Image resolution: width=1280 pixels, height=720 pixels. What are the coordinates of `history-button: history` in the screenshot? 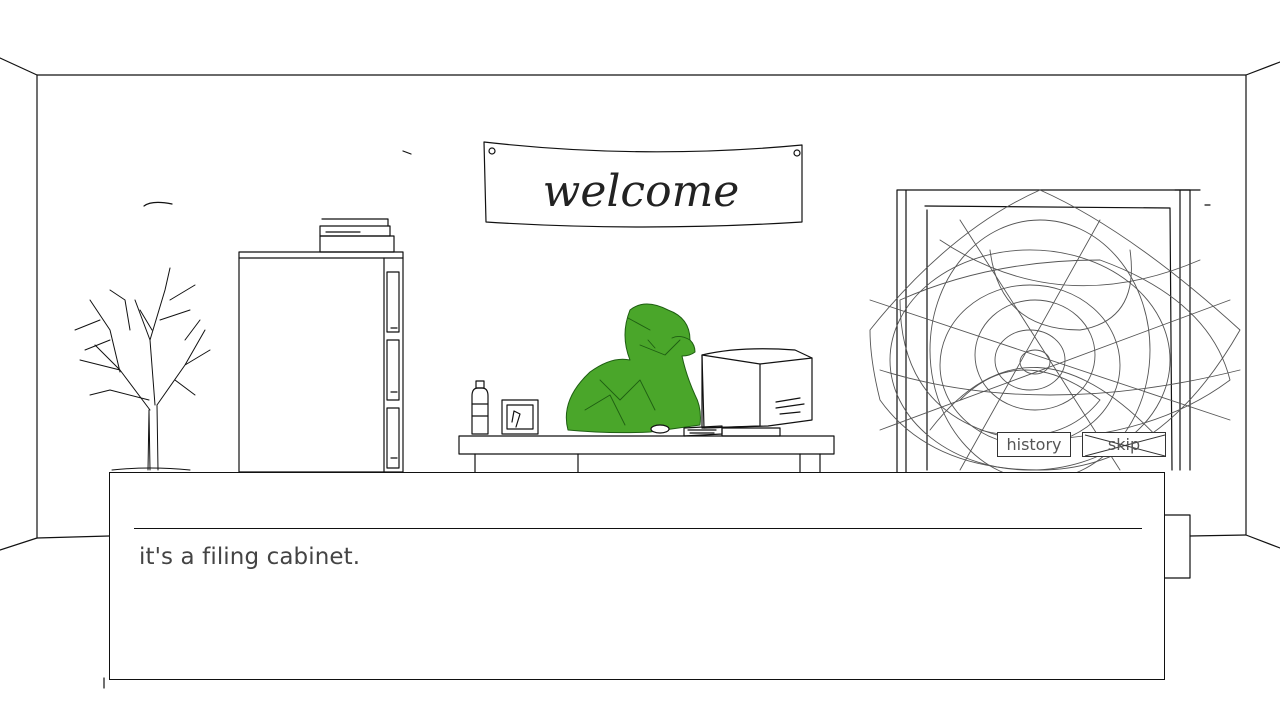 It's located at (1034, 444).